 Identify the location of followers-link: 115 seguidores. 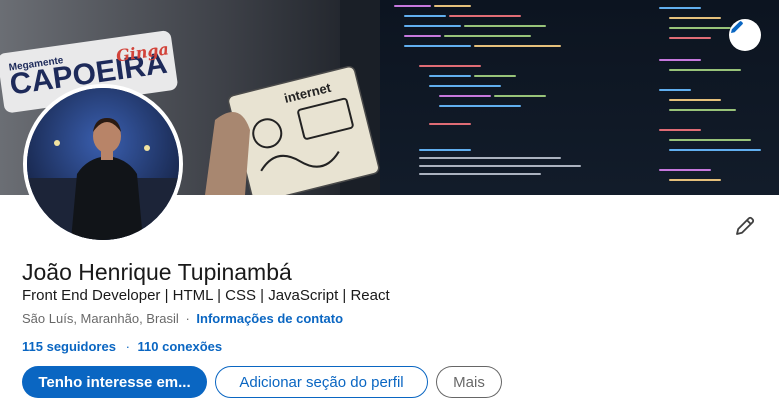
(69, 346).